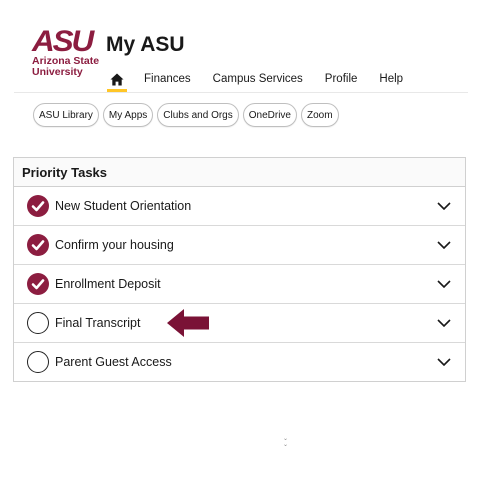  What do you see at coordinates (286, 442) in the screenshot?
I see `loading-indicator: ⌄ ⌄` at bounding box center [286, 442].